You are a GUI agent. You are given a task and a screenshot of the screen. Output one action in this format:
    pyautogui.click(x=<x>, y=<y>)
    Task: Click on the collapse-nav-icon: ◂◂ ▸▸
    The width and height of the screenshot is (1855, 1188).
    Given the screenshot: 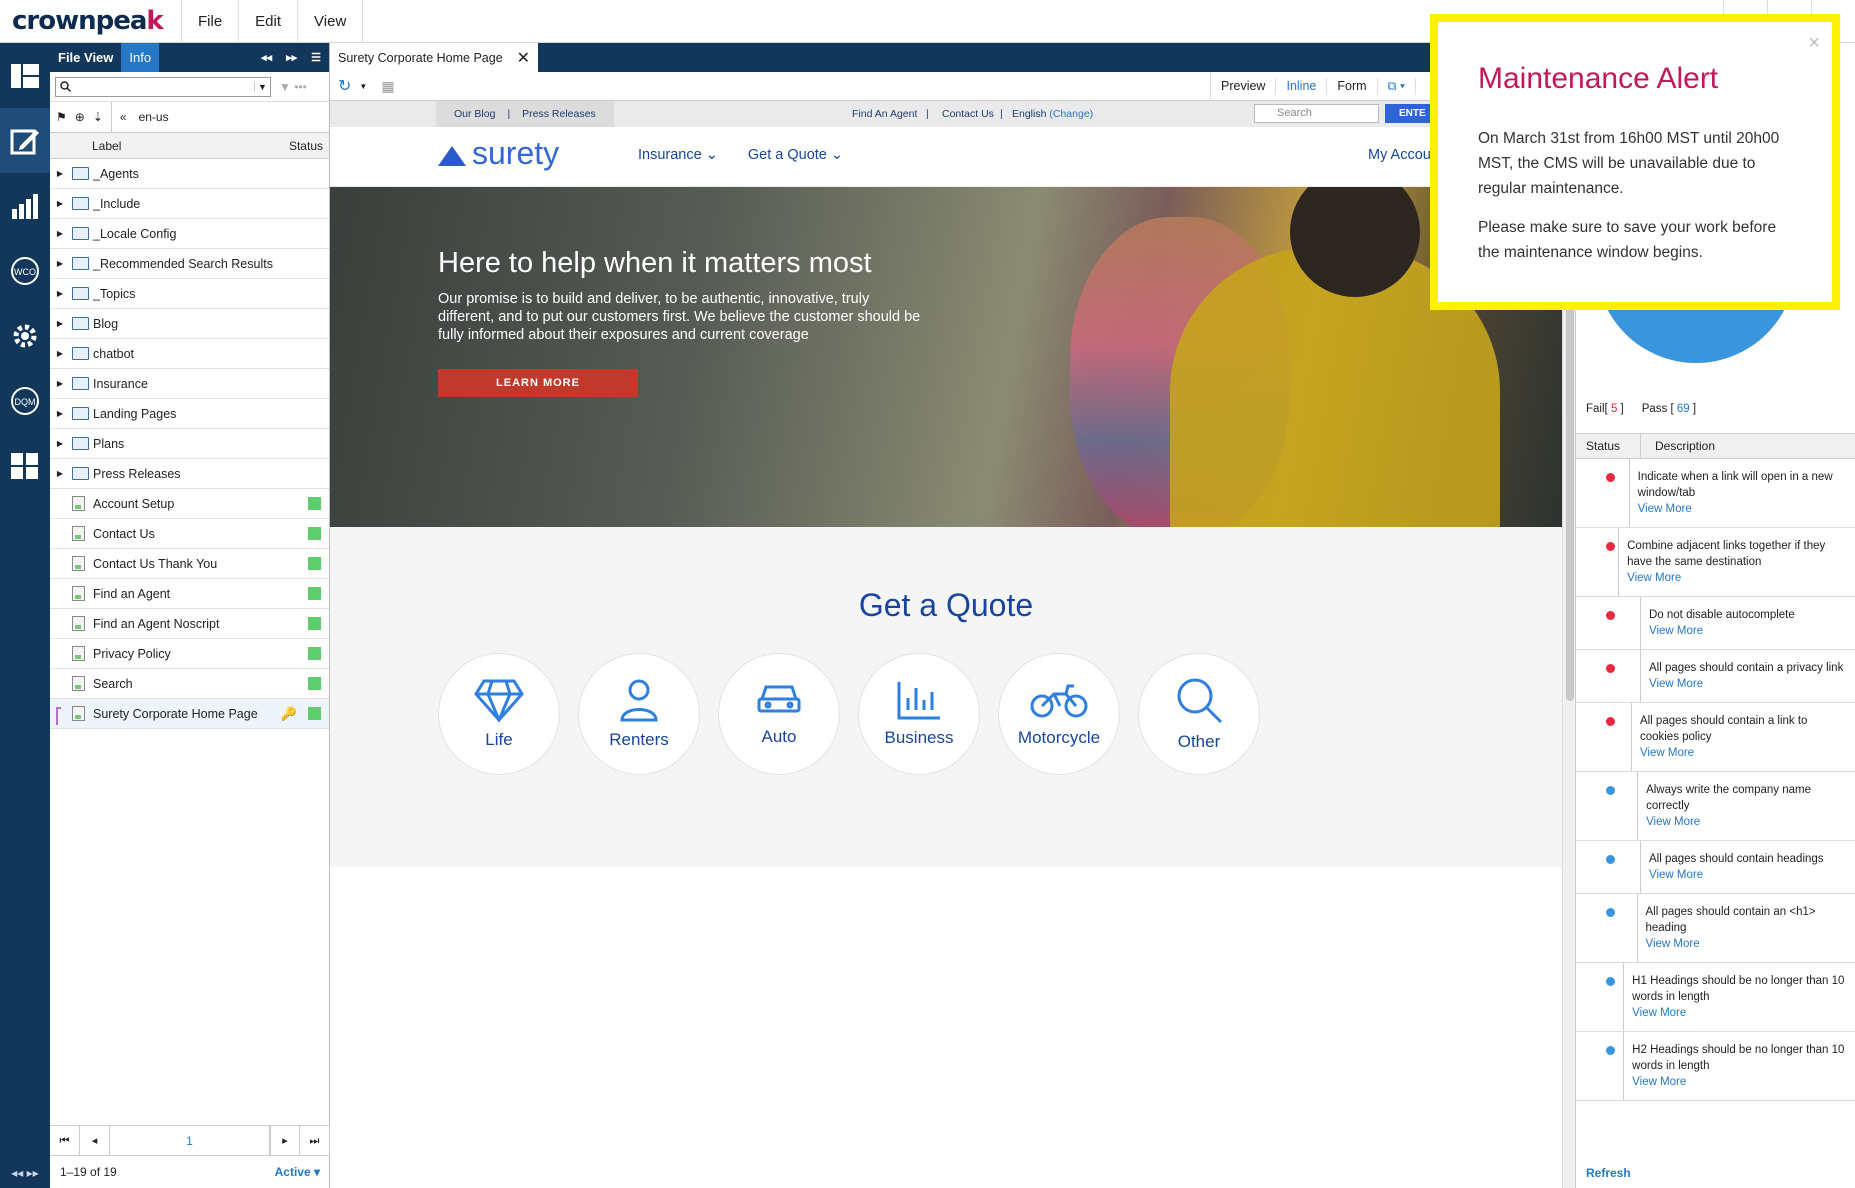 What is the action you would take?
    pyautogui.click(x=25, y=1173)
    